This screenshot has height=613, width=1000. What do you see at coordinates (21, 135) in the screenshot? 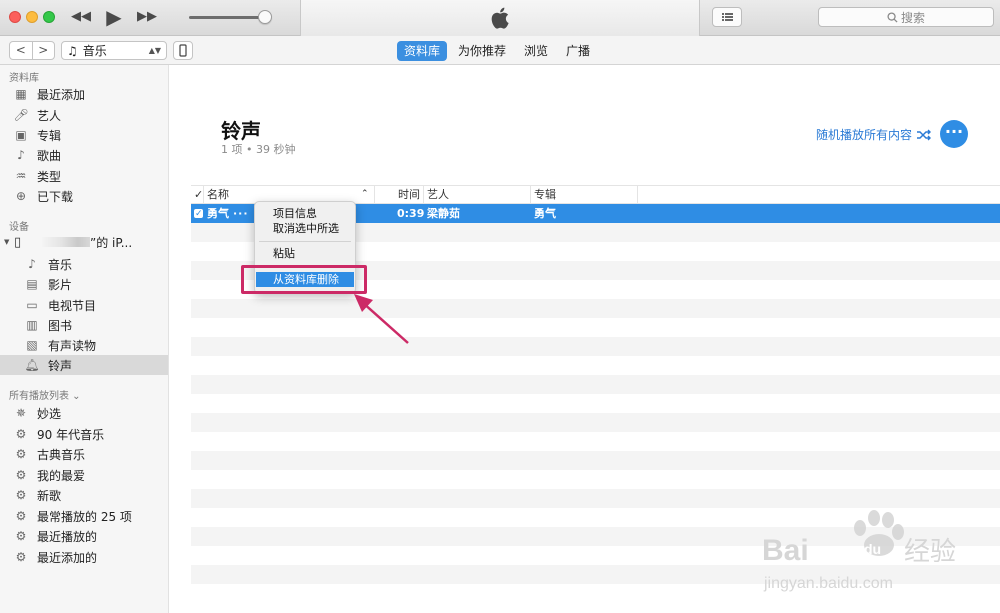
I see `album-icon: ▣` at bounding box center [21, 135].